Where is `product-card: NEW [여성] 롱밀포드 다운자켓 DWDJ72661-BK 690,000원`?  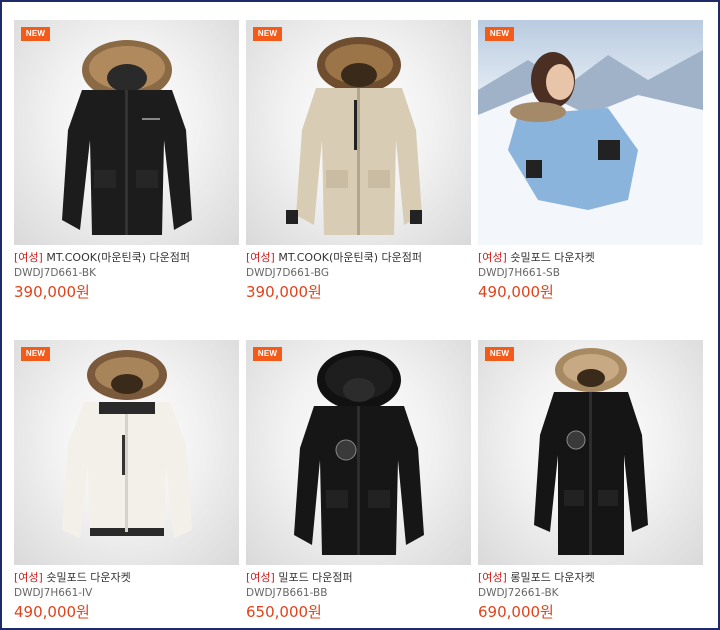 product-card: NEW [여성] 롱밀포드 다운자켓 DWDJ72661-BK 690,000원 is located at coordinates (590, 481).